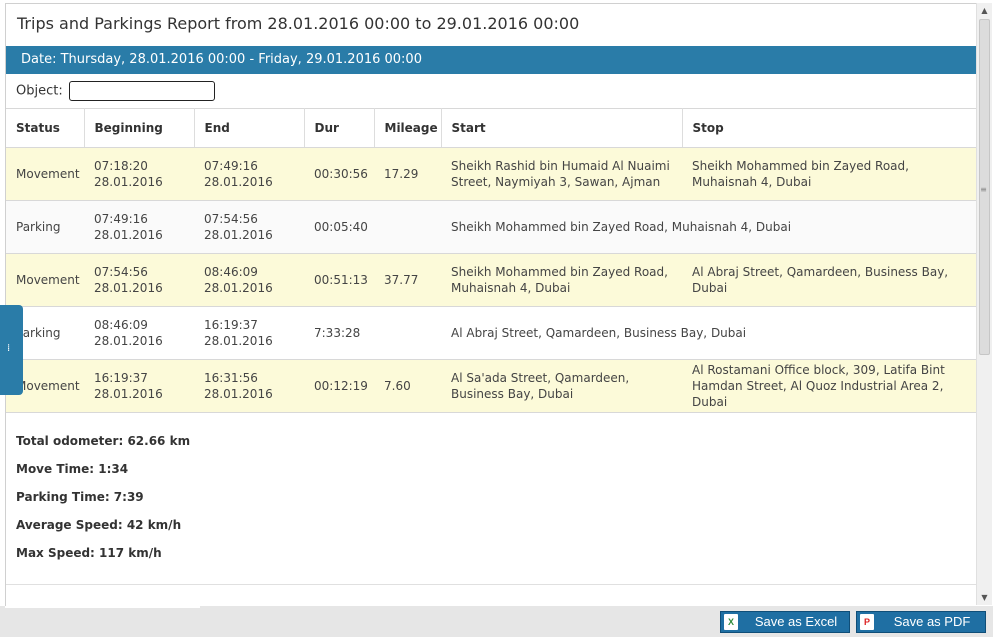 The width and height of the screenshot is (993, 637). I want to click on cell-dur: 00:05:40, so click(339, 227).